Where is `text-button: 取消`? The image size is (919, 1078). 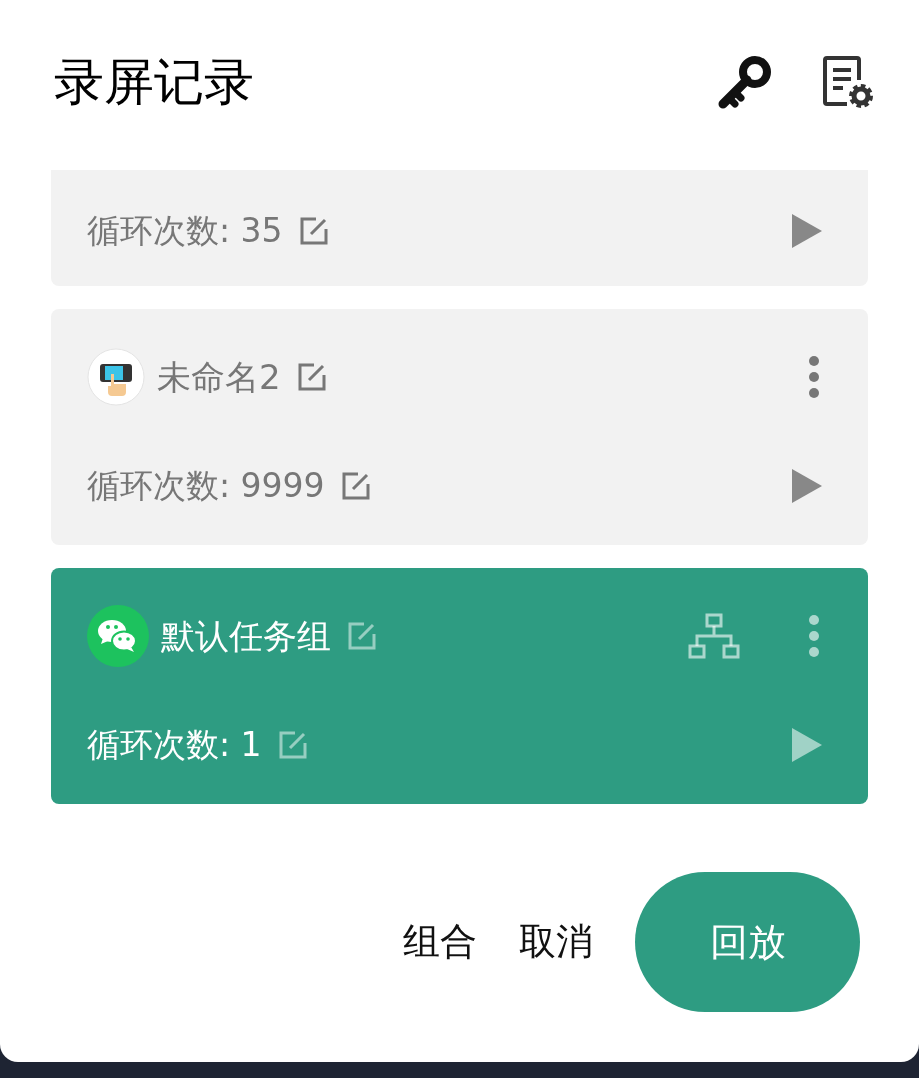
text-button: 取消 is located at coordinates (556, 942).